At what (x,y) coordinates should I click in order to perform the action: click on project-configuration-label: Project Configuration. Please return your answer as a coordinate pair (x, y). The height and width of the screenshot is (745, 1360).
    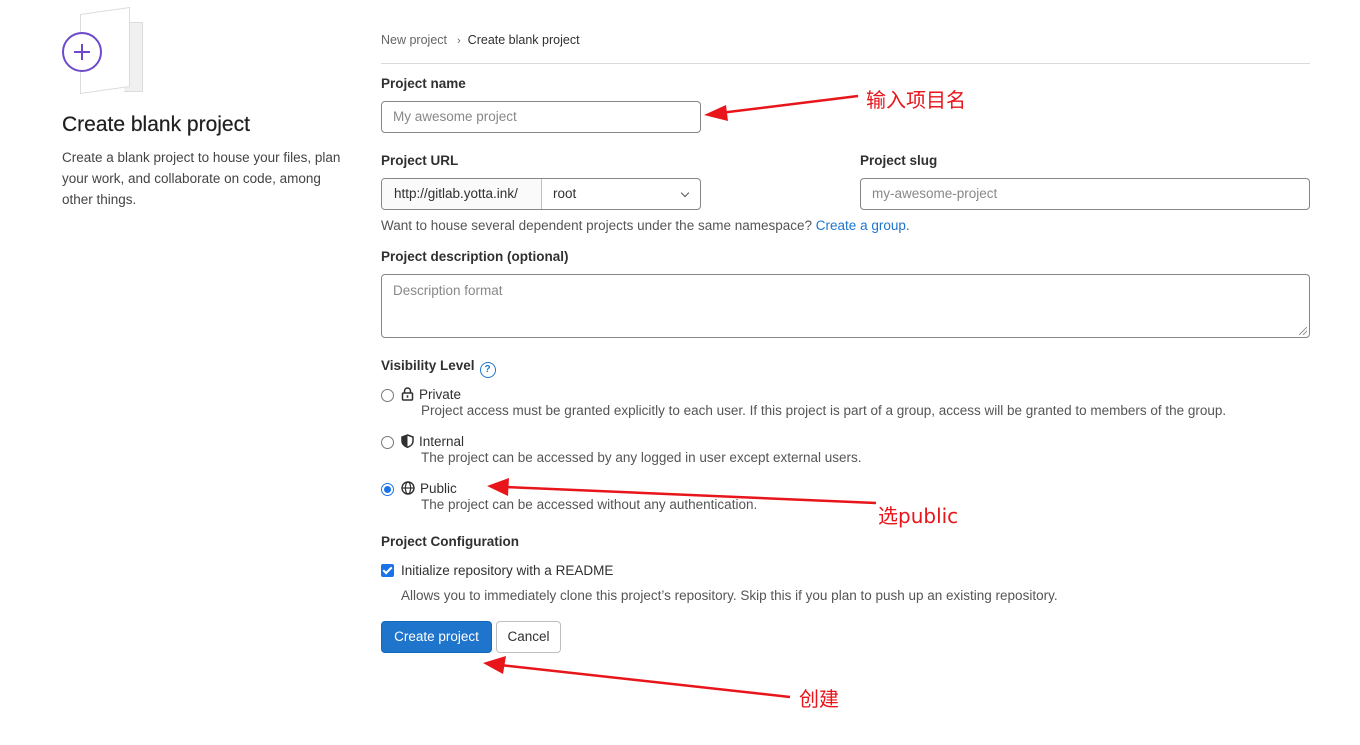
    Looking at the image, I should click on (450, 541).